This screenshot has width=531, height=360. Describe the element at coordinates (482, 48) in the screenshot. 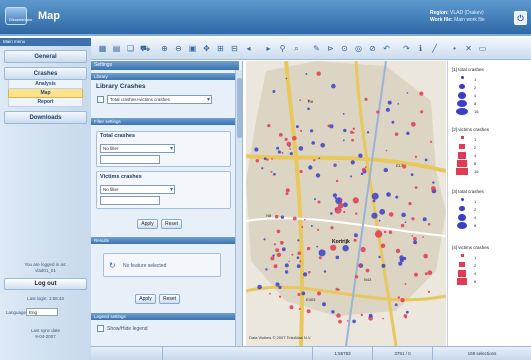

I see `print-icon: ▭` at that location.